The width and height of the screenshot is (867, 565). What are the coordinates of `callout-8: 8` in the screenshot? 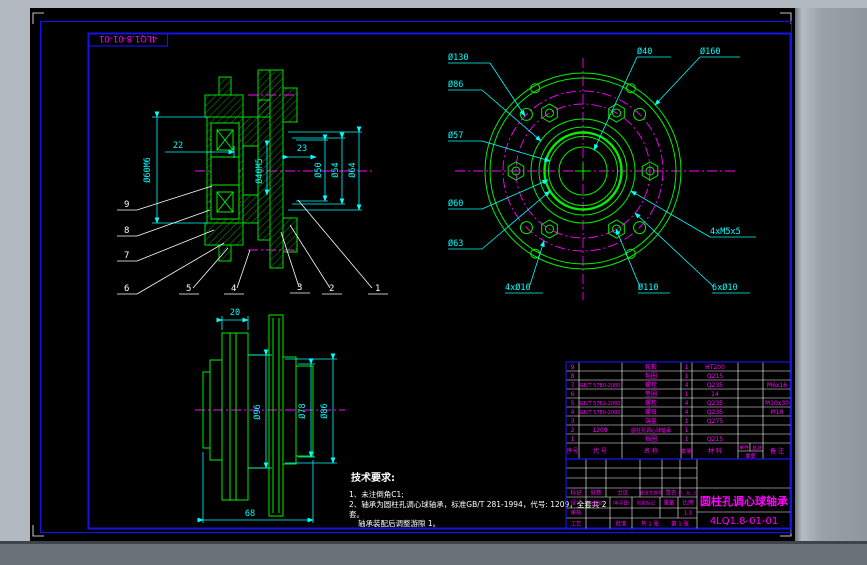 It's located at (126, 231).